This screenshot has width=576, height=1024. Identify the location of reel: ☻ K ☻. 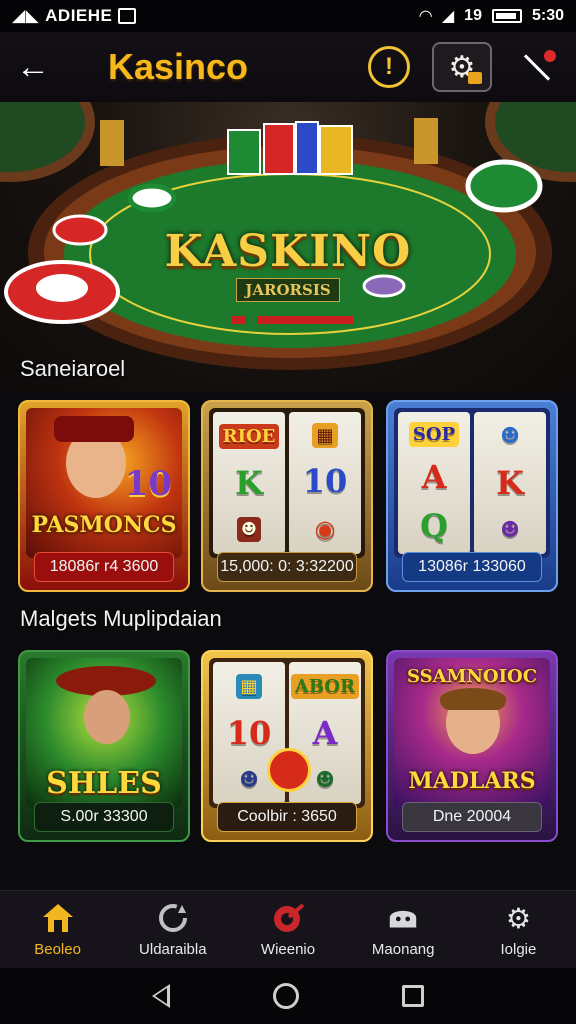
(510, 483).